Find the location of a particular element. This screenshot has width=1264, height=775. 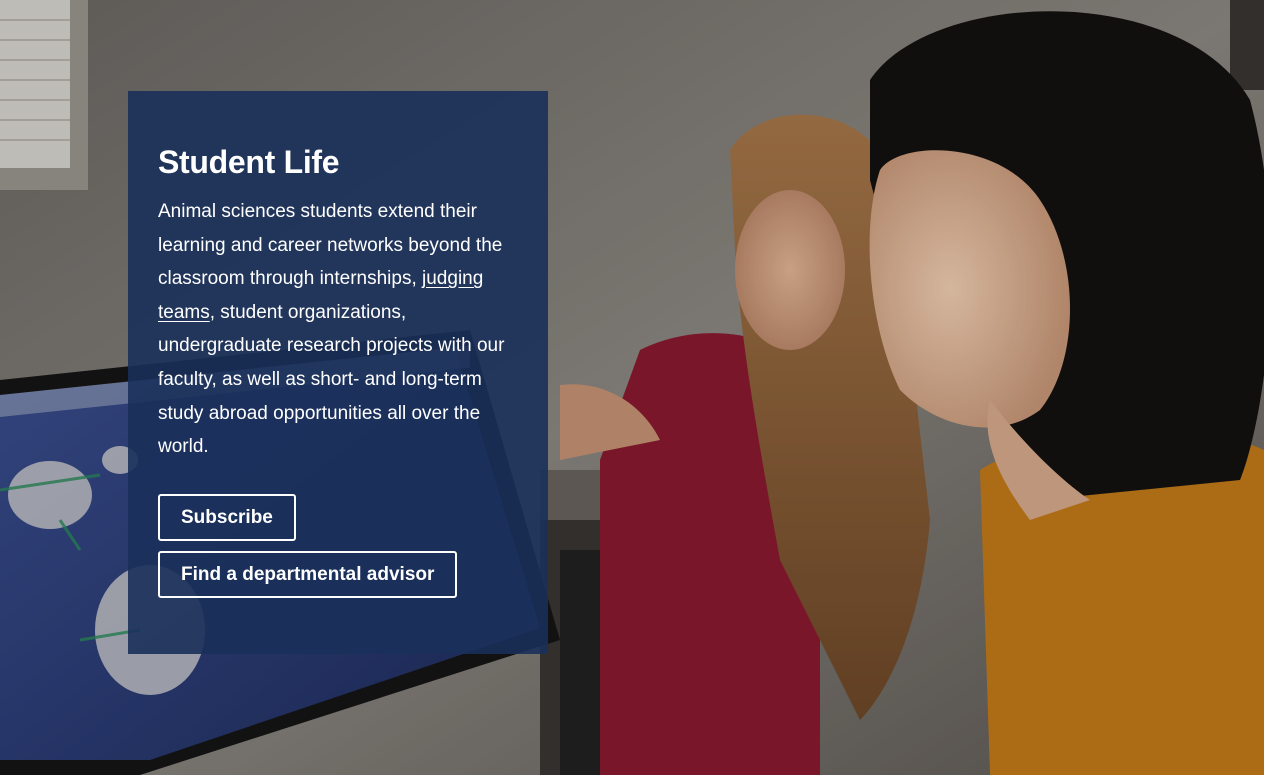

find-advisor-button: Find a departmental advisor is located at coordinates (308, 574).